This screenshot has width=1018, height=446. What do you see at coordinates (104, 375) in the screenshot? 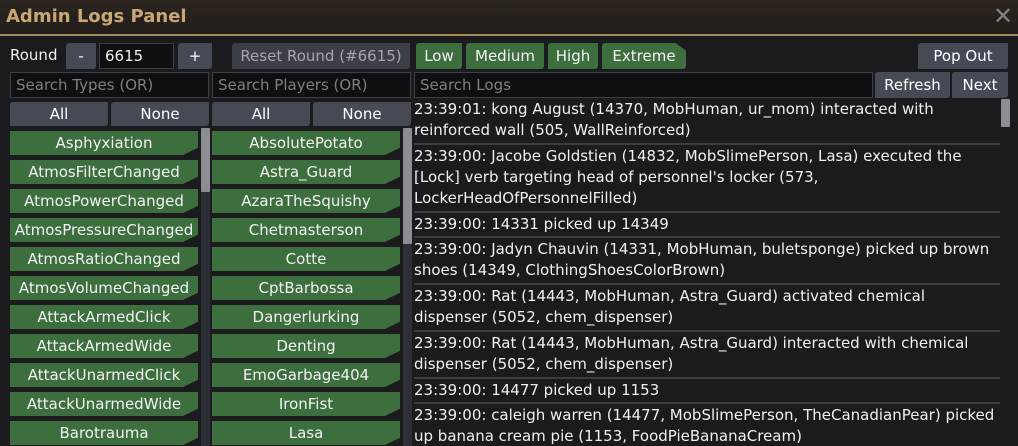
I see `log-type-item: AttackUnarmedClick` at bounding box center [104, 375].